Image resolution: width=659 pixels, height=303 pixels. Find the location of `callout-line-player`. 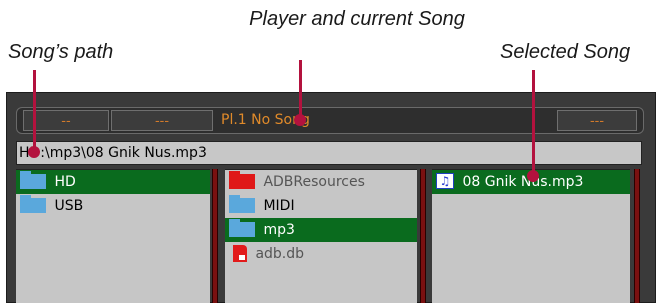

callout-line-player is located at coordinates (300, 89).